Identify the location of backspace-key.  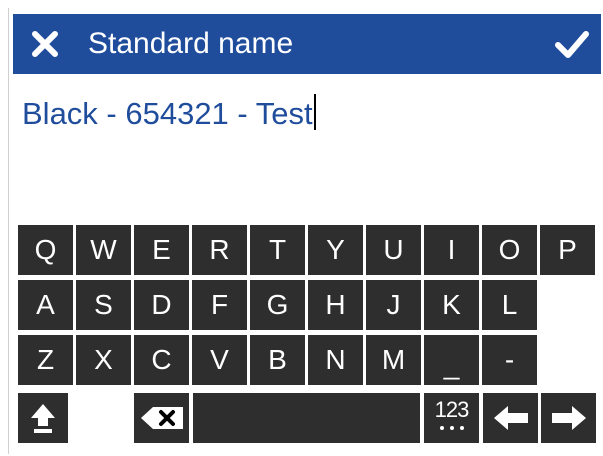
(161, 418).